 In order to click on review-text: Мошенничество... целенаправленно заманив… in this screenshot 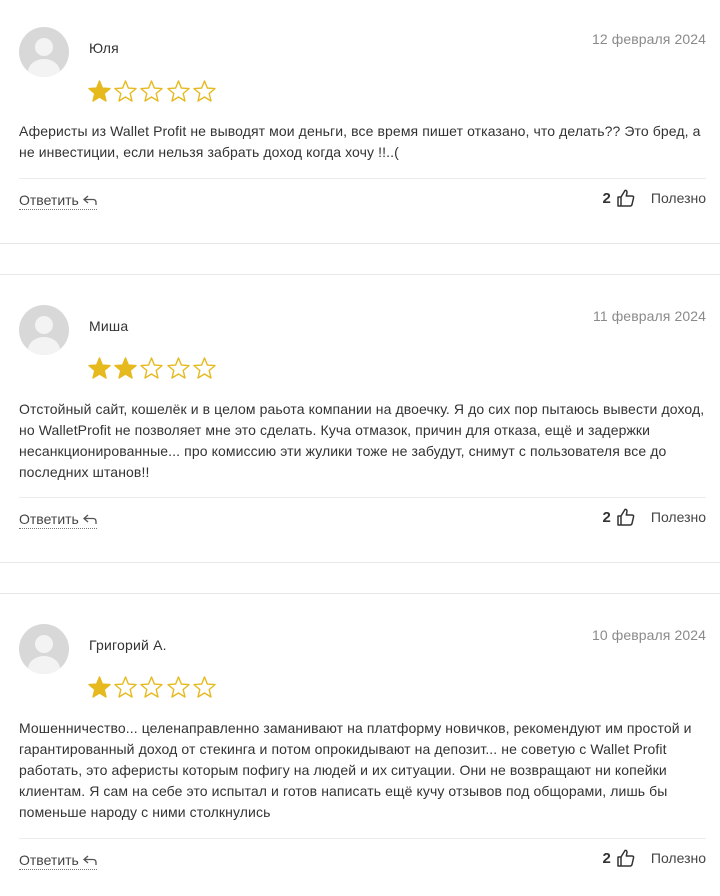, I will do `click(355, 770)`.